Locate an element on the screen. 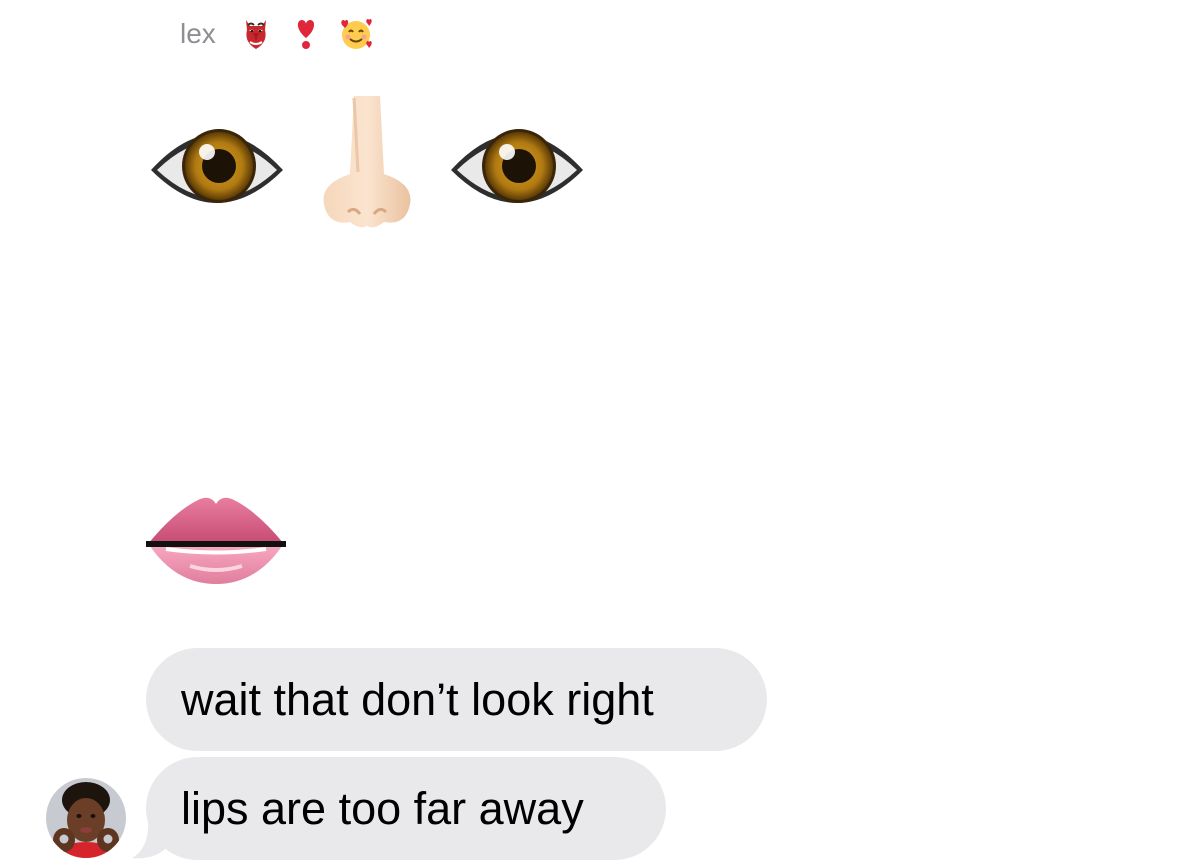 The width and height of the screenshot is (1200, 867). heart-exclamation-icon is located at coordinates (305, 34).